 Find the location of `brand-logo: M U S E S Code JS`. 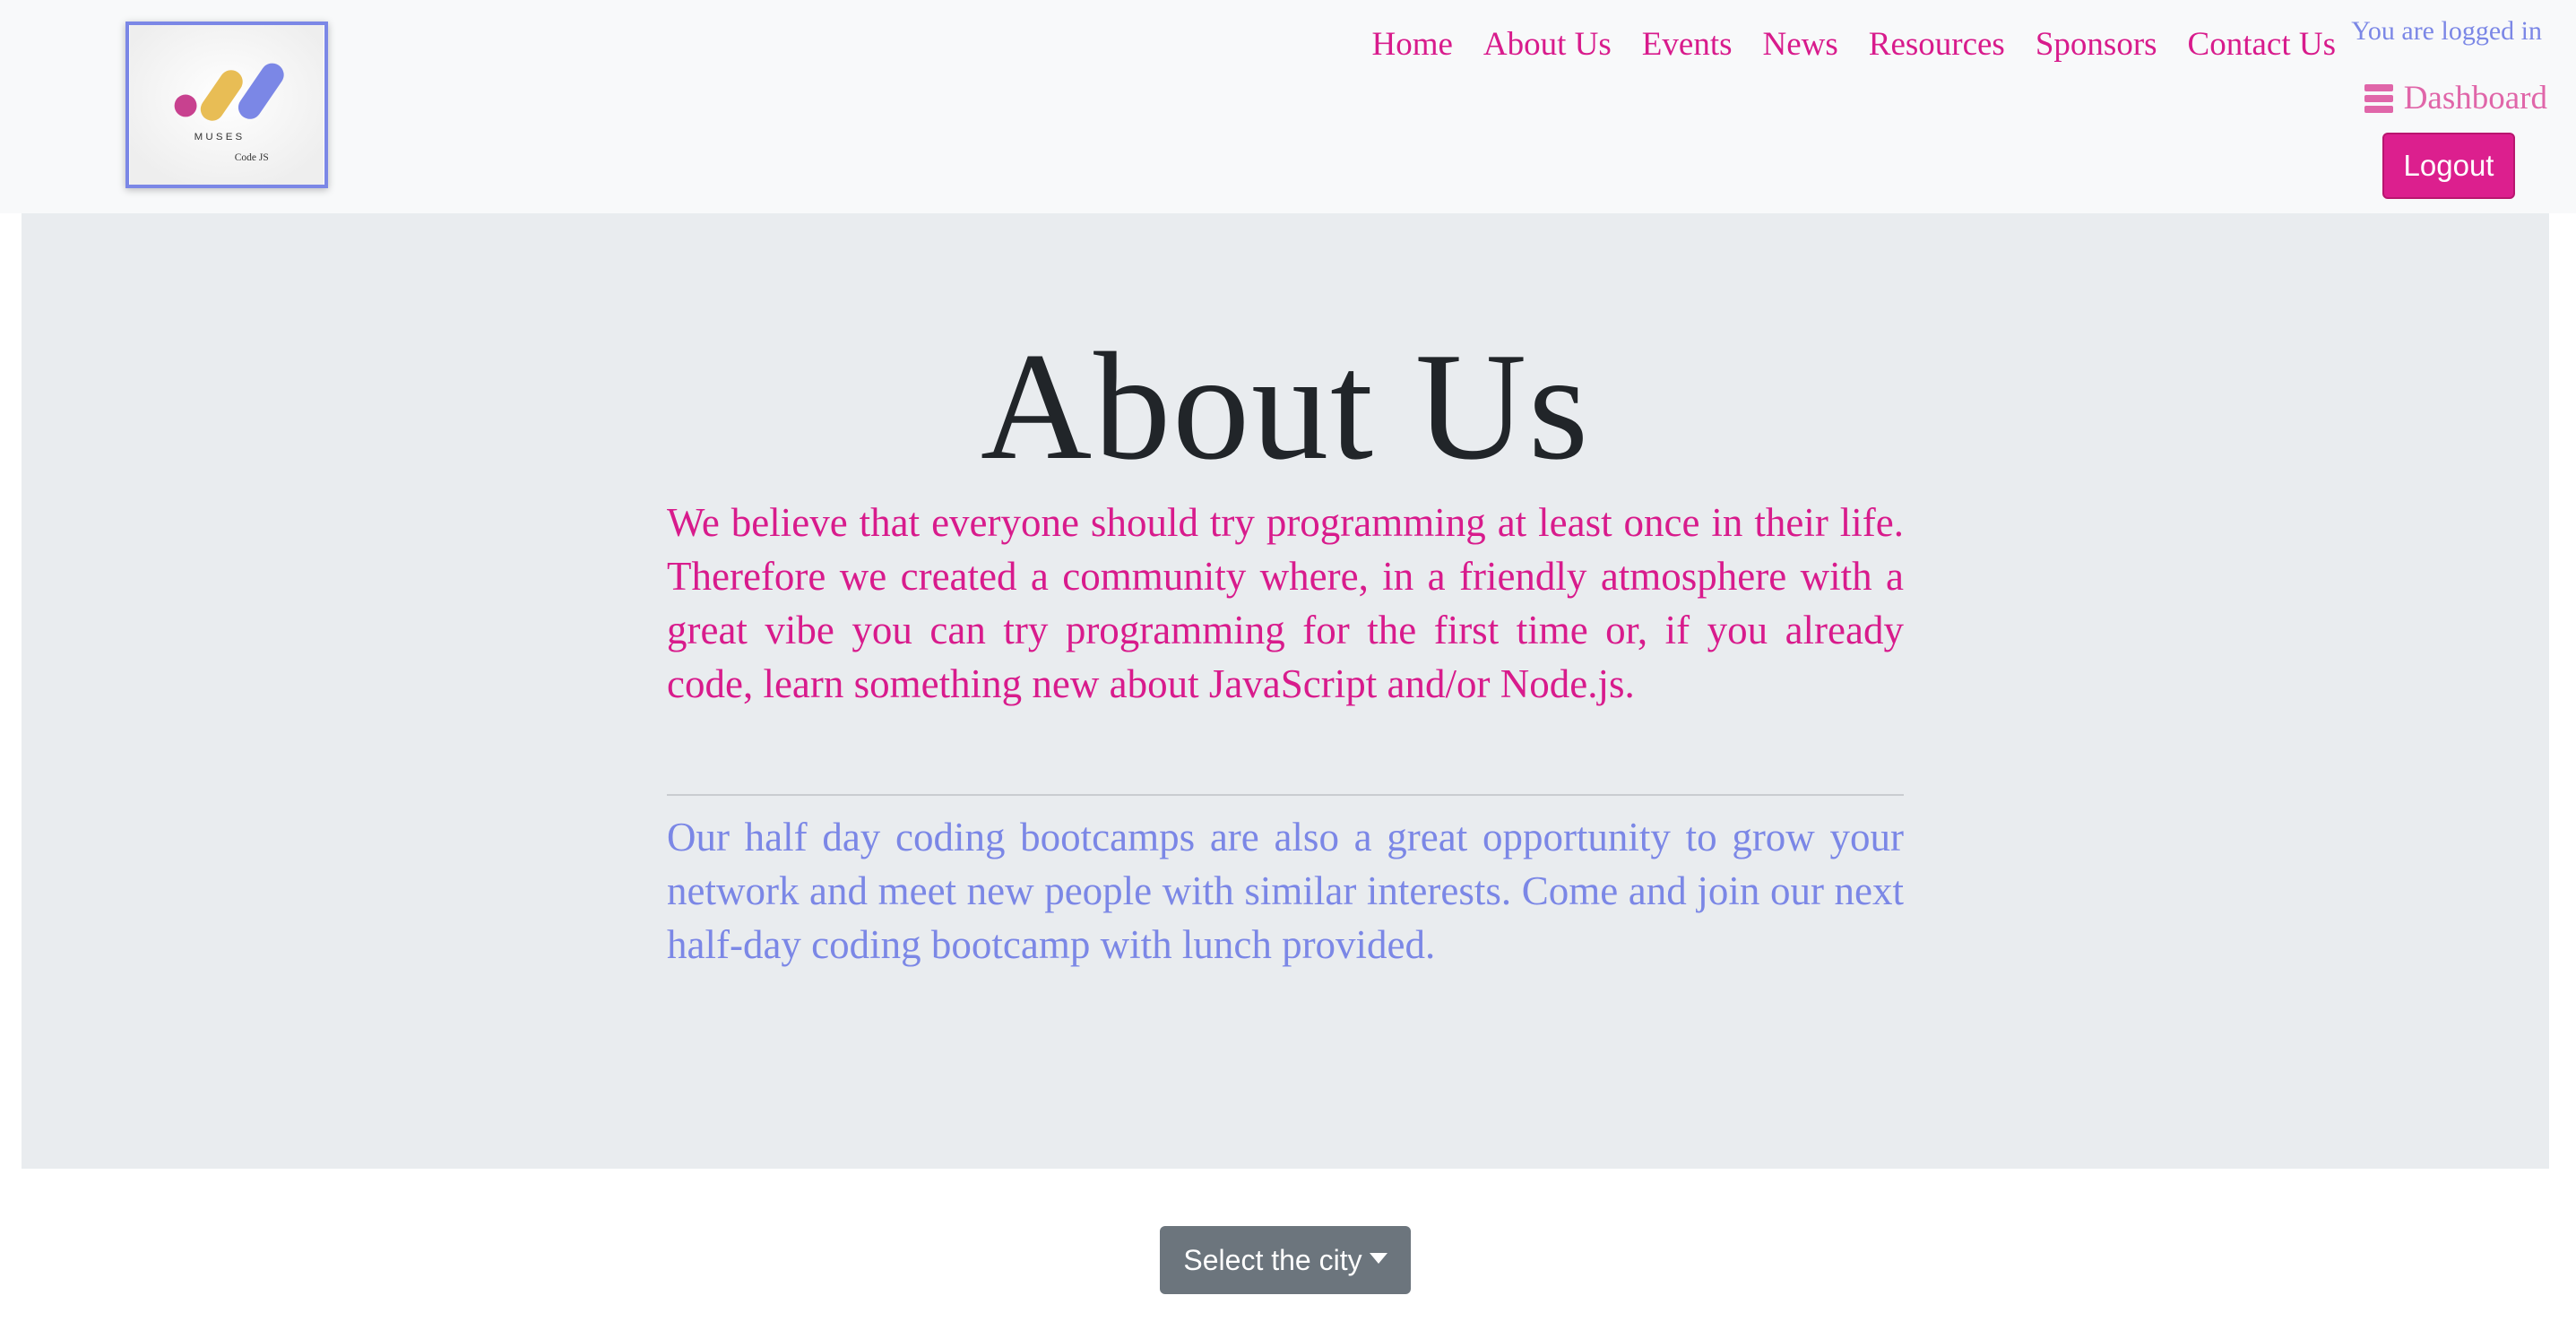

brand-logo: M U S E S Code JS is located at coordinates (226, 105).